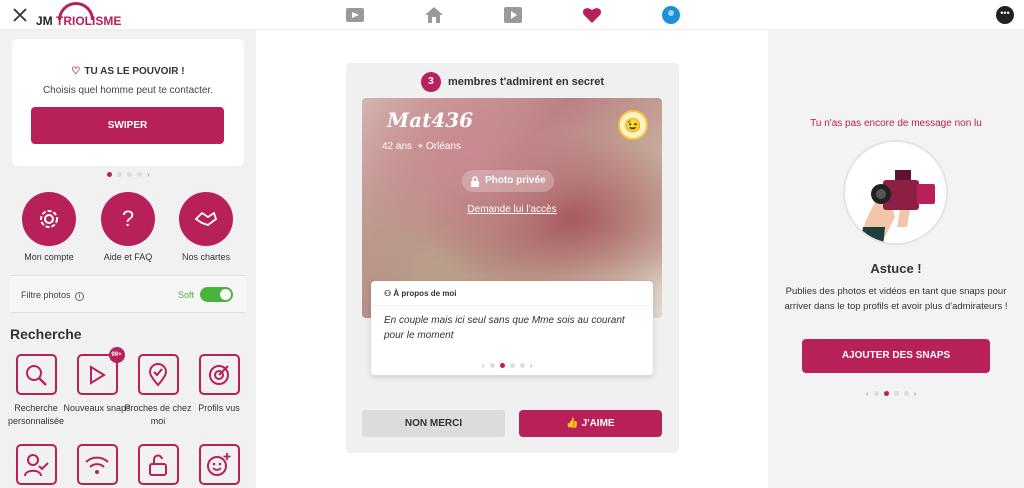  I want to click on logo-text: JM TRIOLISME, so click(79, 21).